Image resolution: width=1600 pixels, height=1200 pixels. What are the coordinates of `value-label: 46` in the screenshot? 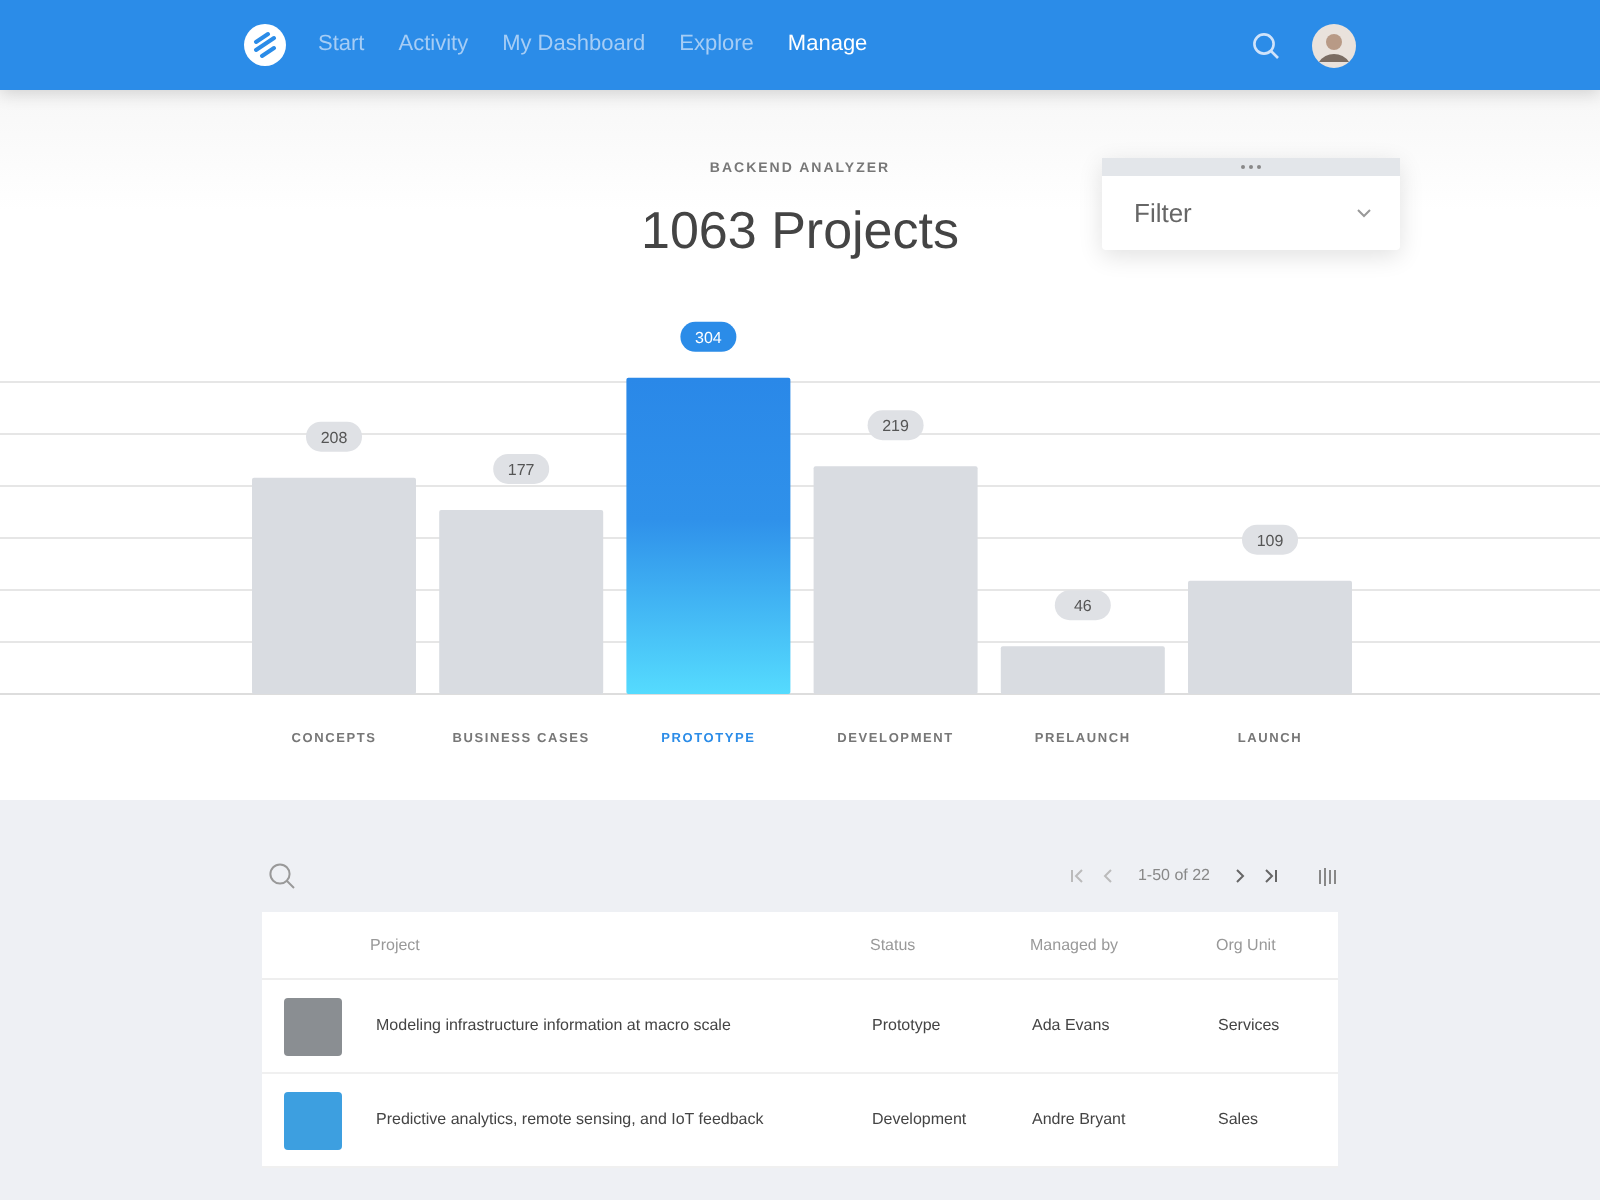 It's located at (1082, 605).